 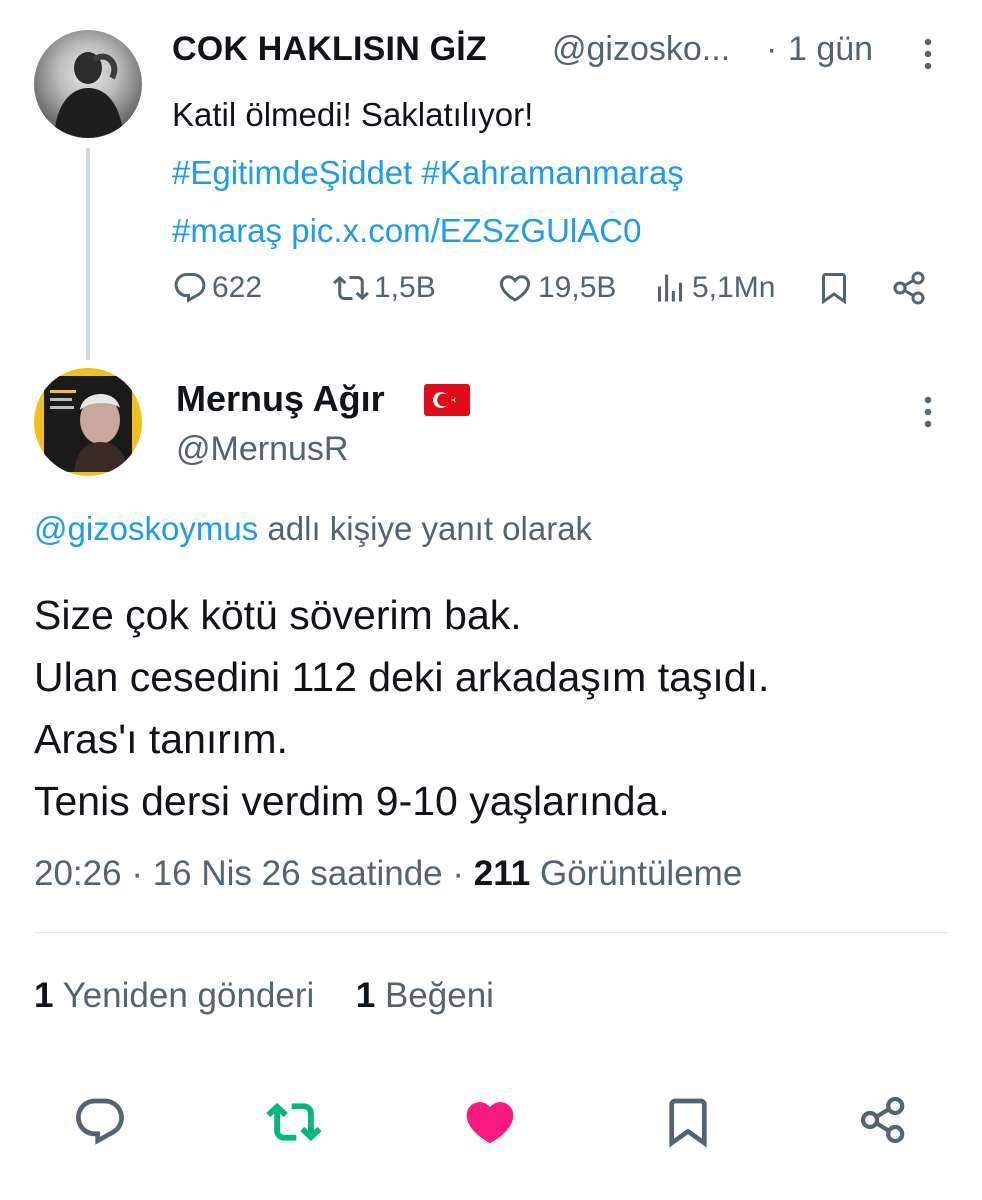 What do you see at coordinates (44, 995) in the screenshot?
I see `repost-stat-count: 1` at bounding box center [44, 995].